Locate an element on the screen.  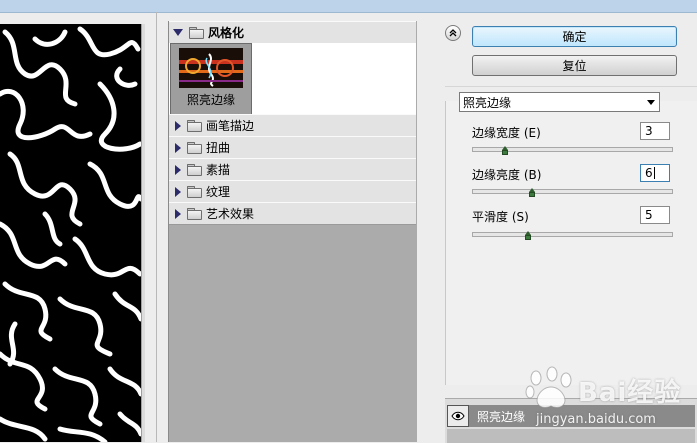
ok-button: 确定 is located at coordinates (574, 36).